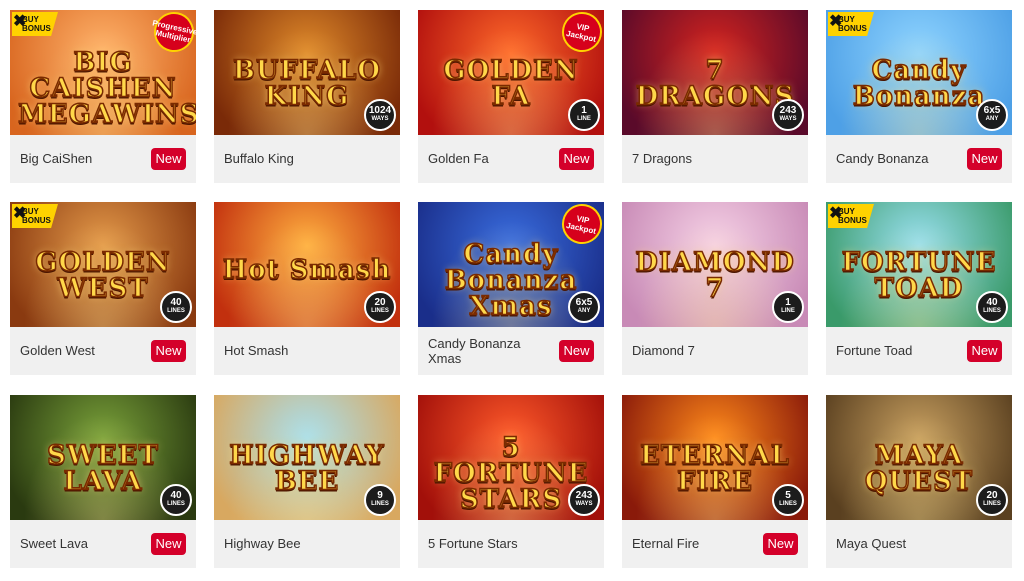 The height and width of the screenshot is (581, 1024). I want to click on game-card: Hot Smash 20 LINES Hot Smash, so click(307, 288).